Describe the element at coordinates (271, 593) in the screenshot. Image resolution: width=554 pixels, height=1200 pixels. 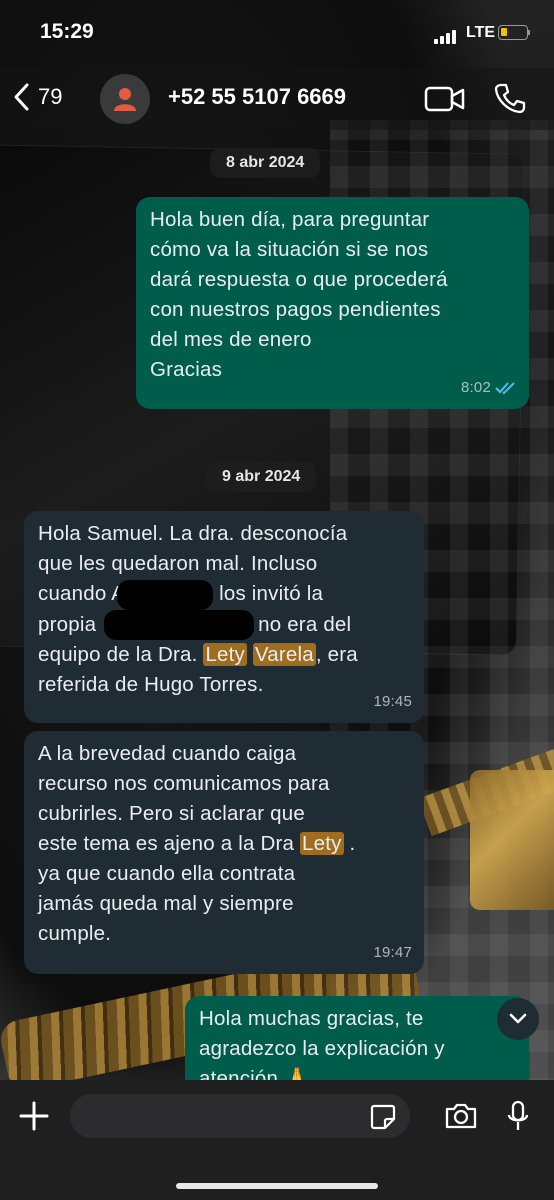
I see `text-fragment: los invitó la` at that location.